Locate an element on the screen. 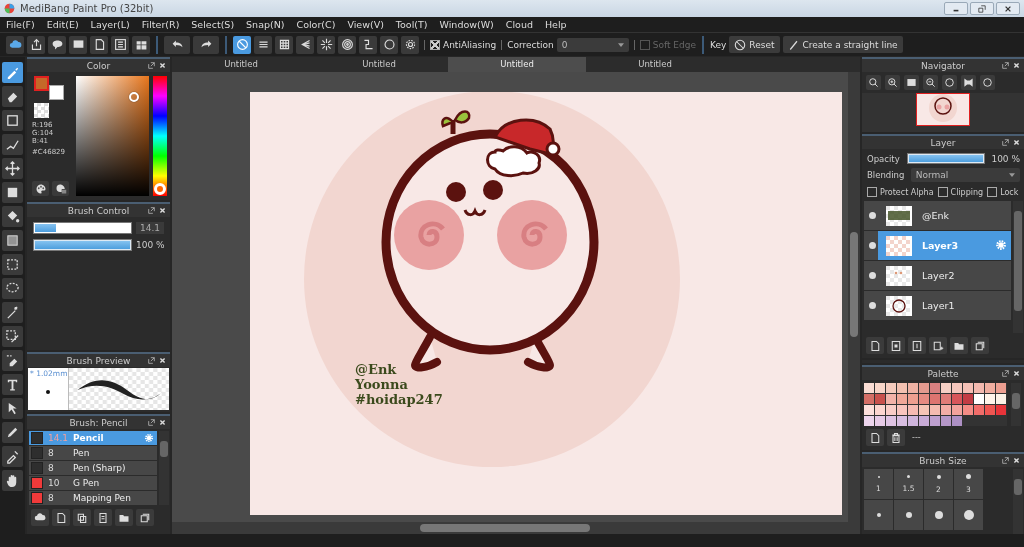  layer-row: @Enk is located at coordinates (937, 215).